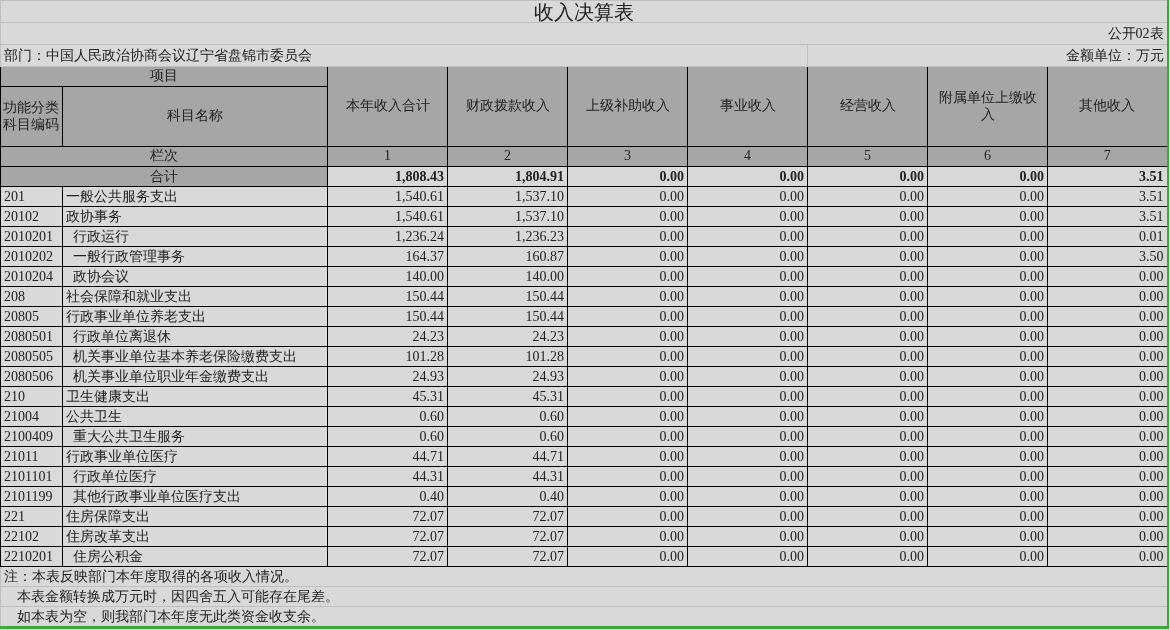 The width and height of the screenshot is (1170, 630). I want to click on column-header: 附属单位上缴收入, so click(987, 106).